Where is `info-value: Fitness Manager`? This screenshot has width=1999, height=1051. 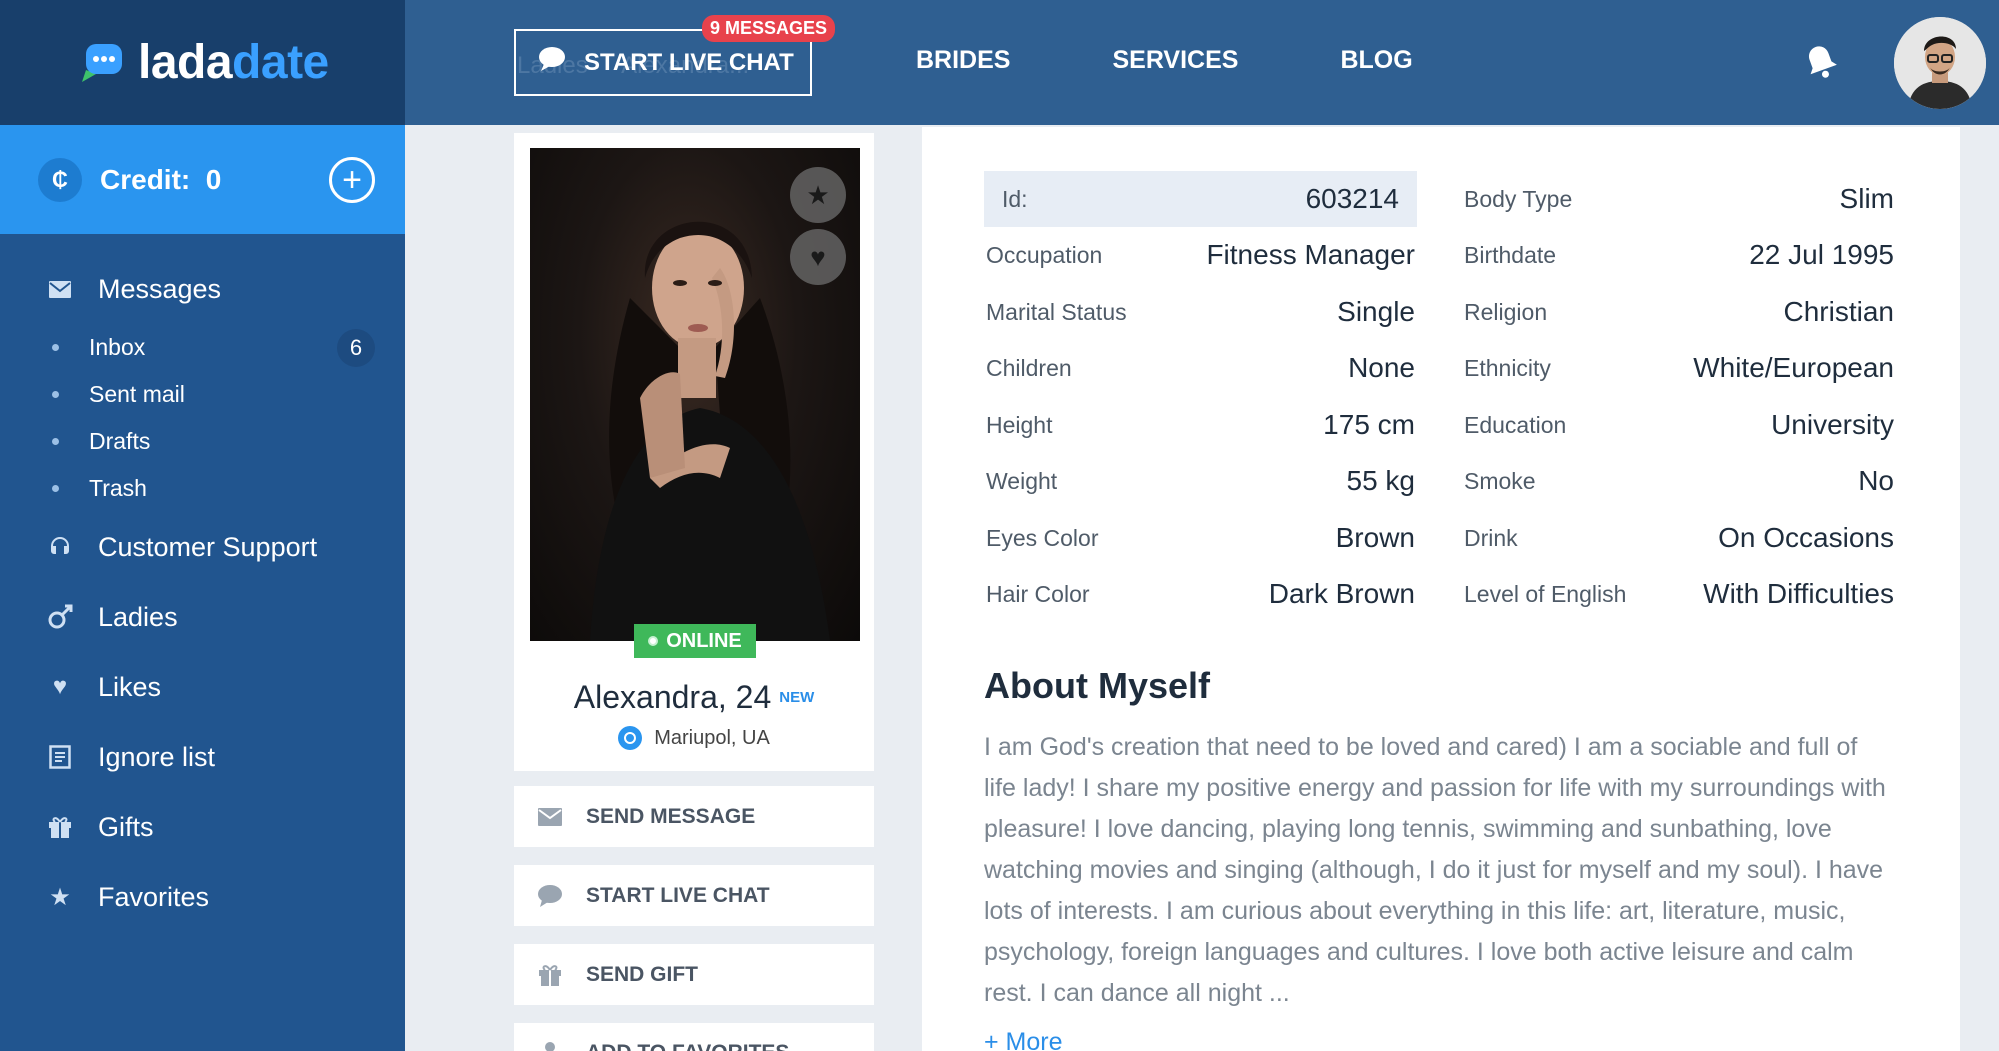
info-value: Fitness Manager is located at coordinates (1310, 254).